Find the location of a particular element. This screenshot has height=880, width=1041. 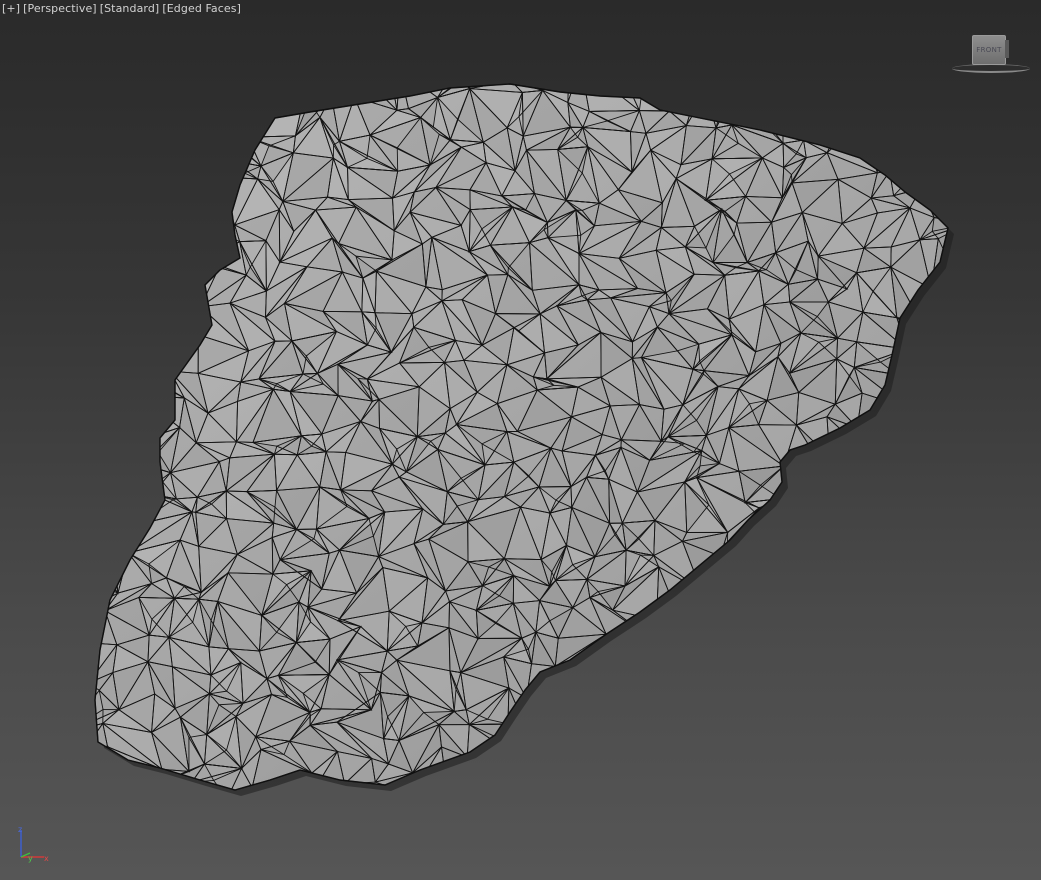

viewcube-side-face is located at coordinates (1007, 49).